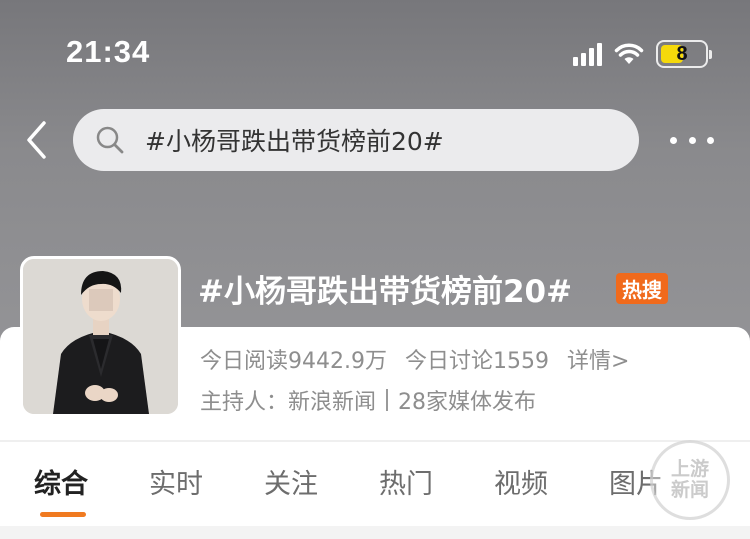 The height and width of the screenshot is (539, 750). Describe the element at coordinates (294, 140) in the screenshot. I see `search-query: #小杨哥跌出带货榜前20#` at that location.